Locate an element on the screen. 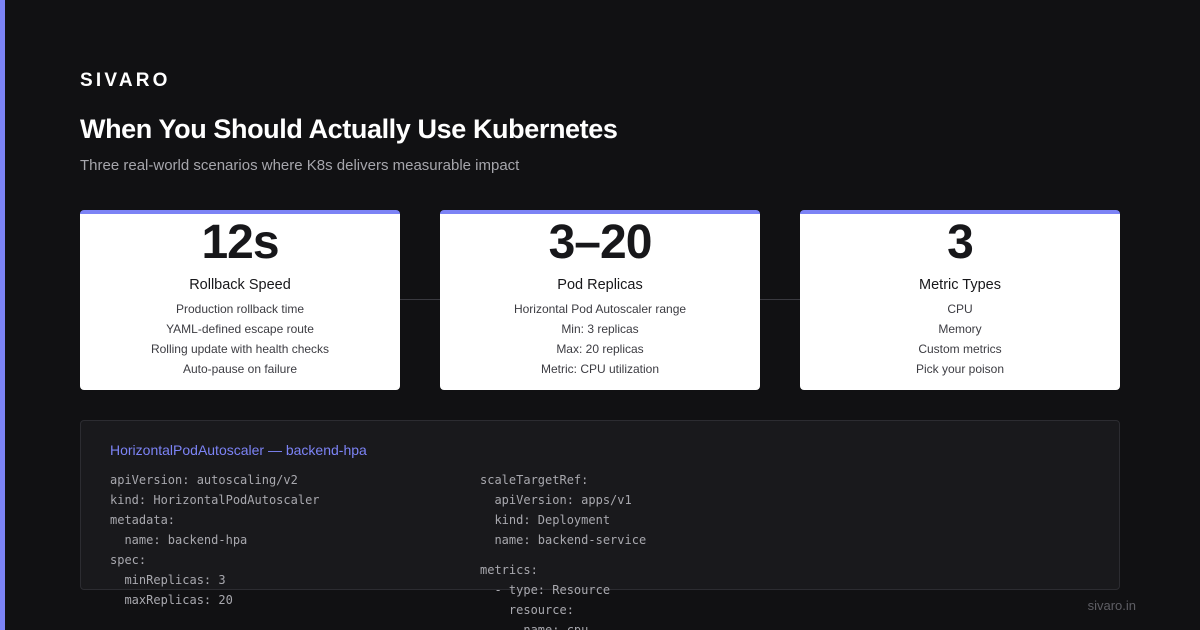 Image resolution: width=1200 pixels, height=630 pixels. stat-detail: Min: 3 replicas is located at coordinates (600, 329).